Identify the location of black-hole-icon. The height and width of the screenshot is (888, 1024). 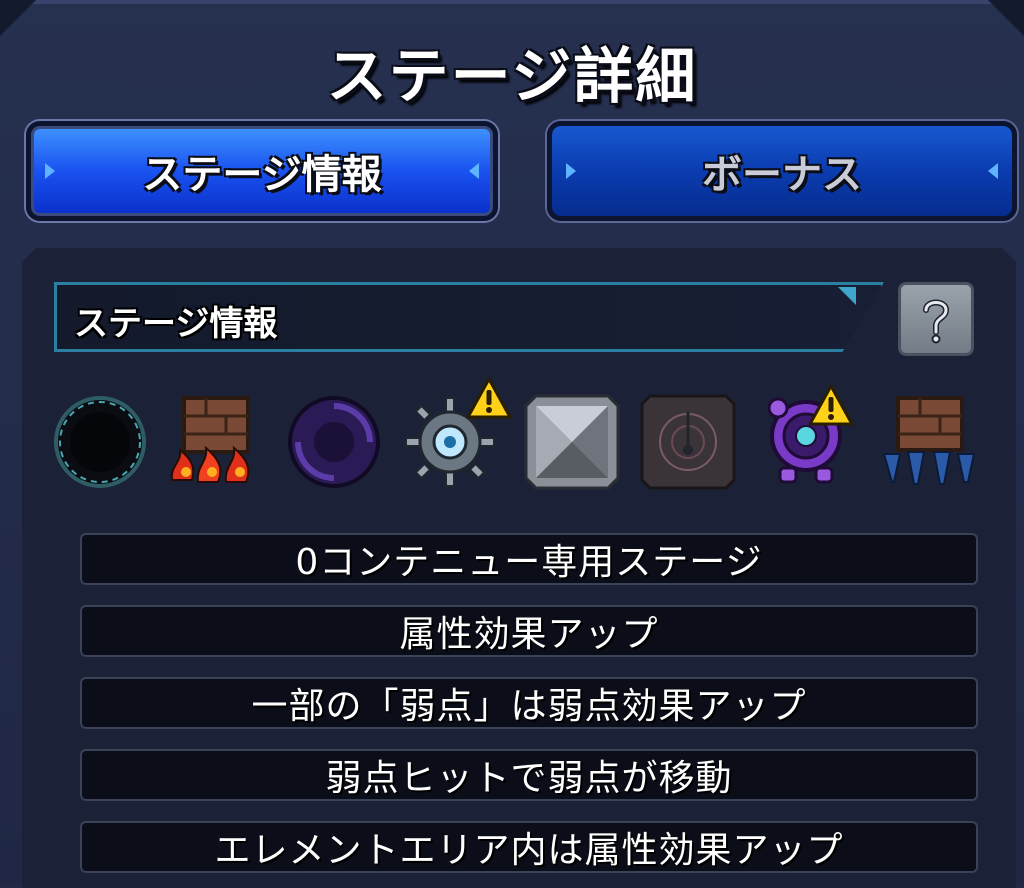
(100, 442).